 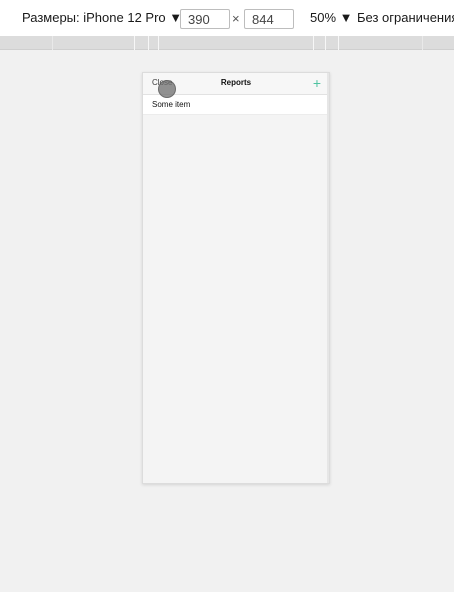 What do you see at coordinates (236, 18) in the screenshot?
I see `times-sign: ×` at bounding box center [236, 18].